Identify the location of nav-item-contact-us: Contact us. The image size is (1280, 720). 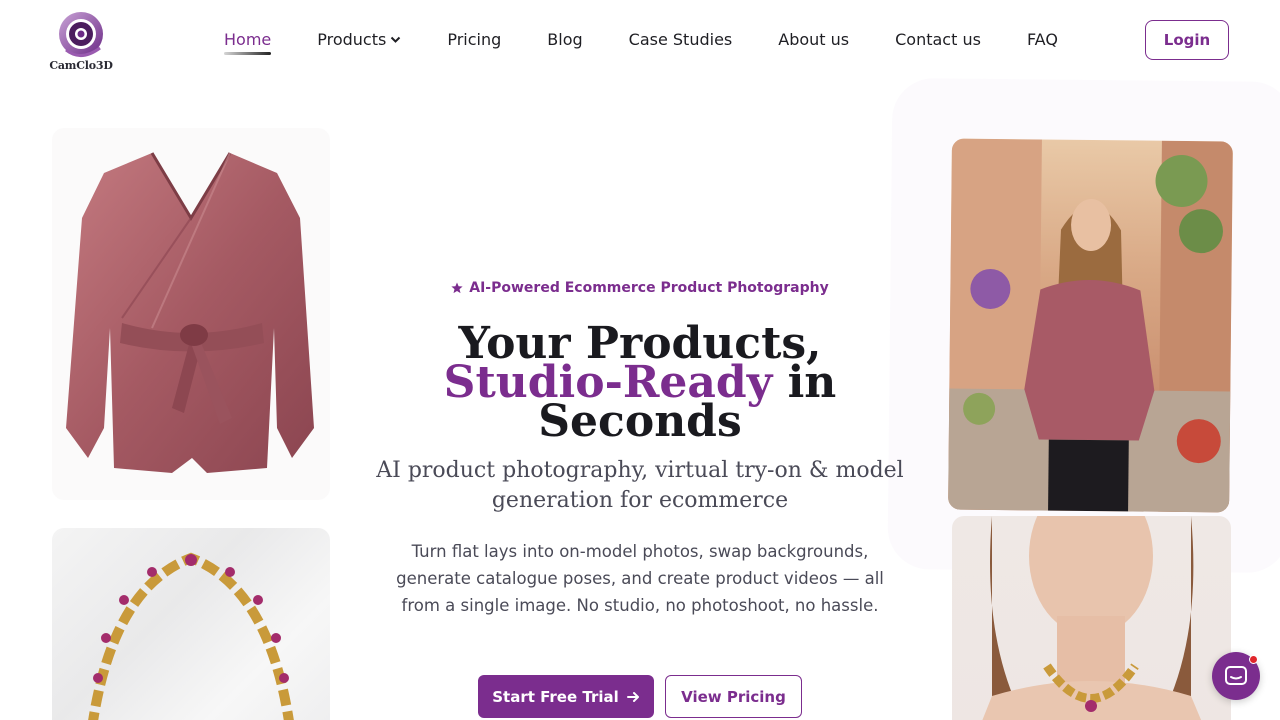
(938, 39).